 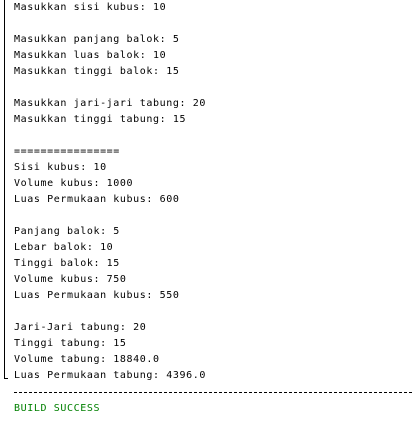 I want to click on console-line: Luas Permukaan kubus: 600, so click(x=97, y=199).